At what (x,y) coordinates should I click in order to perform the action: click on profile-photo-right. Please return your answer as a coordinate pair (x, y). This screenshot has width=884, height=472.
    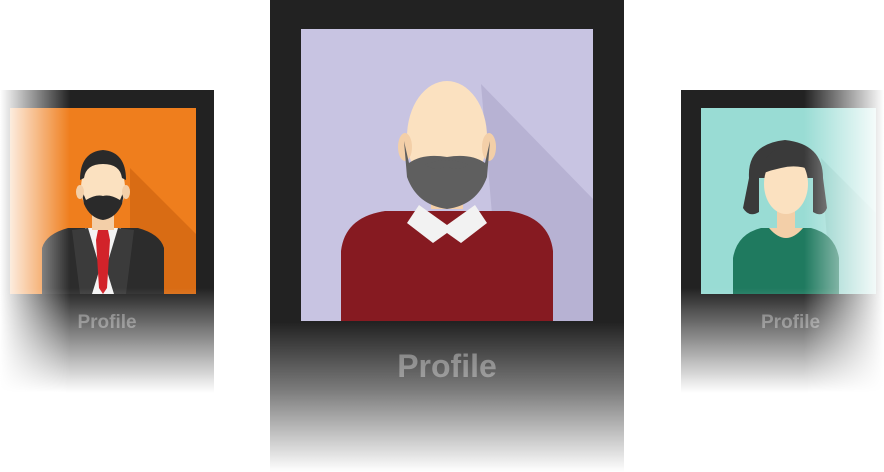
    Looking at the image, I should click on (788, 201).